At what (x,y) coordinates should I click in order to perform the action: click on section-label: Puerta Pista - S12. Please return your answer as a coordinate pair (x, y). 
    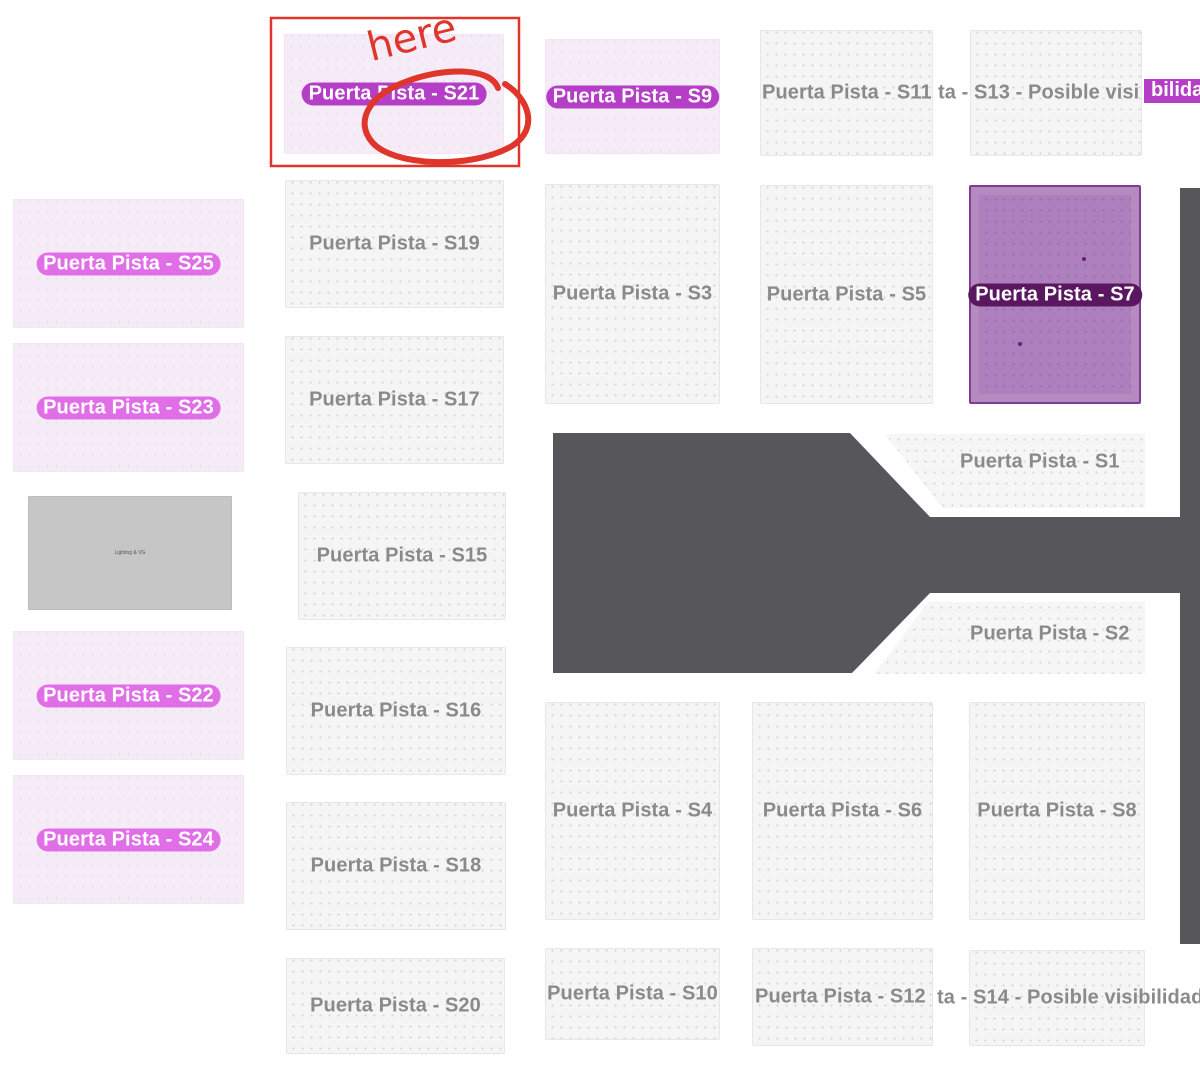
    Looking at the image, I should click on (840, 996).